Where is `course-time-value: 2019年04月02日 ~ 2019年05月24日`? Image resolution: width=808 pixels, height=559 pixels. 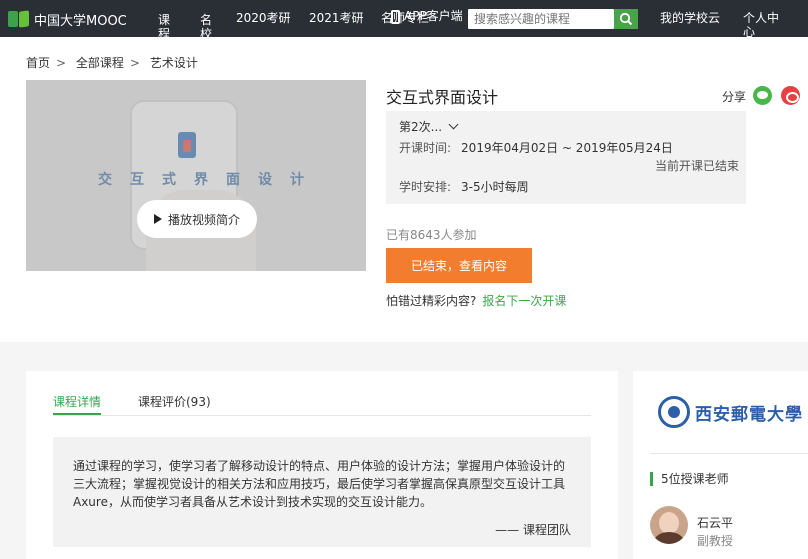
course-time-value: 2019年04月02日 ~ 2019年05月24日 is located at coordinates (567, 148).